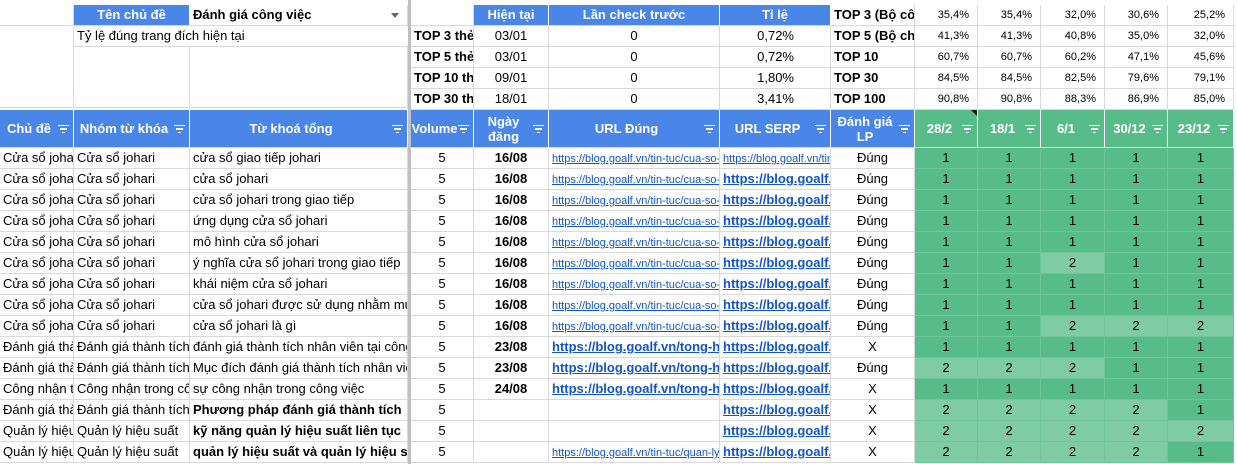 The image size is (1237, 464). I want to click on header-ngay-dang: Ngày đăng, so click(511, 129).